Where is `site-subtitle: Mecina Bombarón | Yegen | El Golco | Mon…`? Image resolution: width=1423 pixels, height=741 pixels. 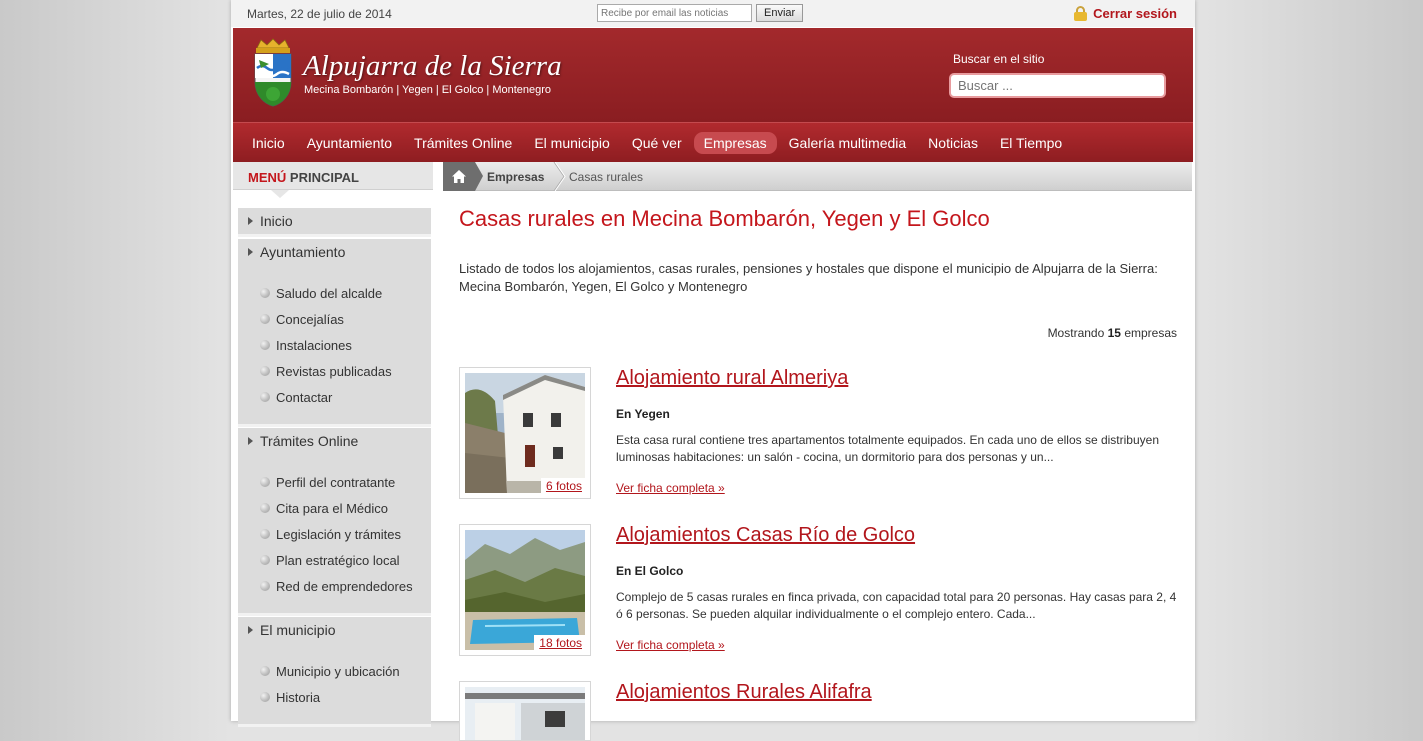
site-subtitle: Mecina Bombarón | Yegen | El Golco | Mon… is located at coordinates (428, 90).